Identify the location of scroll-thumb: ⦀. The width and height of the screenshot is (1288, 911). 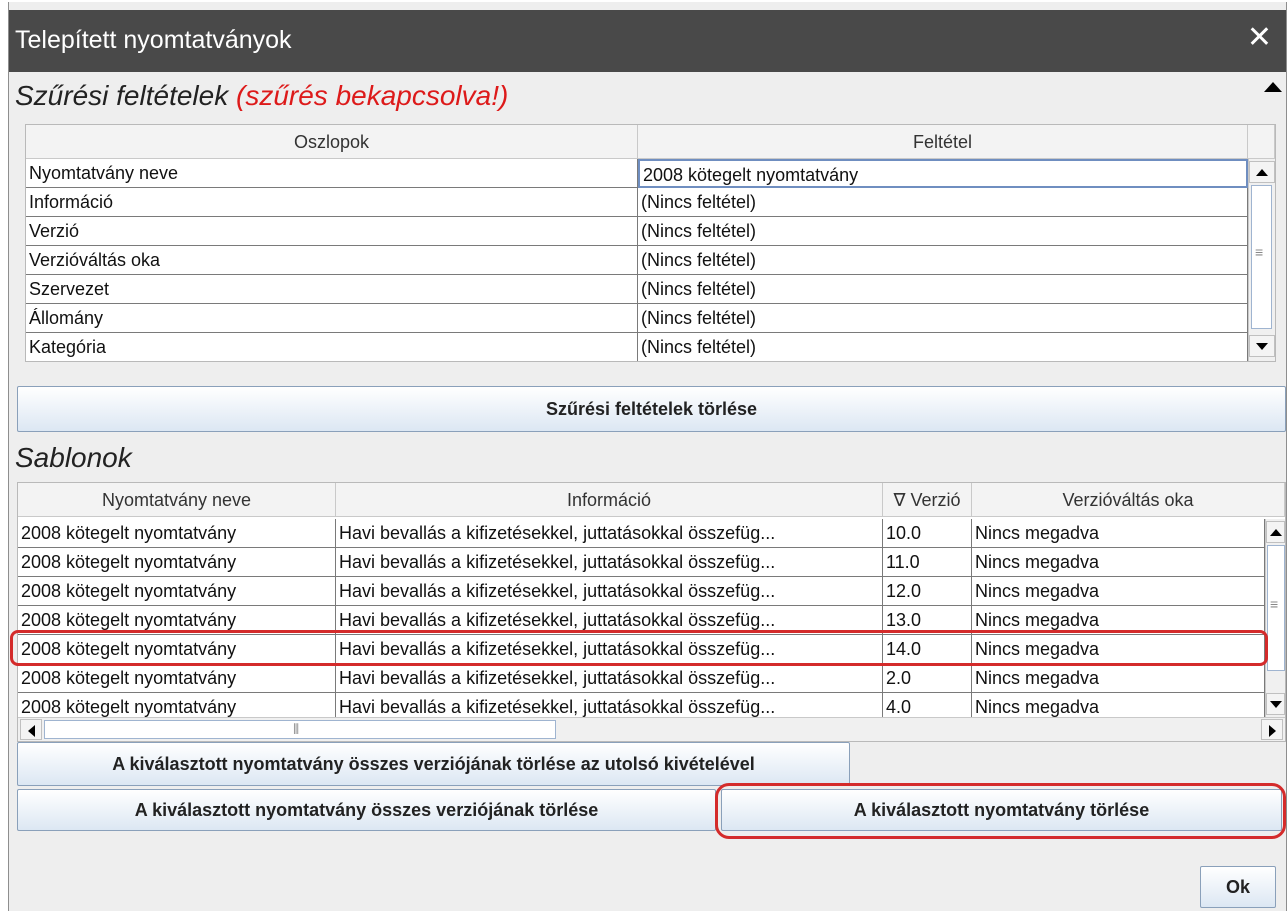
(300, 729).